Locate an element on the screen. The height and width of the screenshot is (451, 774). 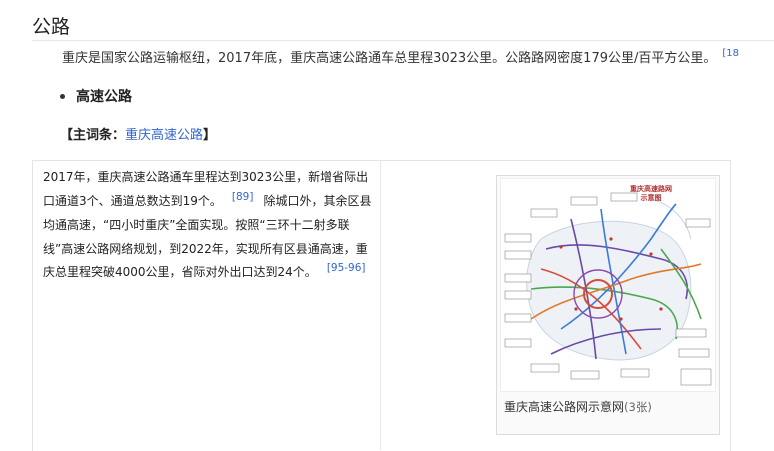
subsection-title: 高速公路 is located at coordinates (104, 97).